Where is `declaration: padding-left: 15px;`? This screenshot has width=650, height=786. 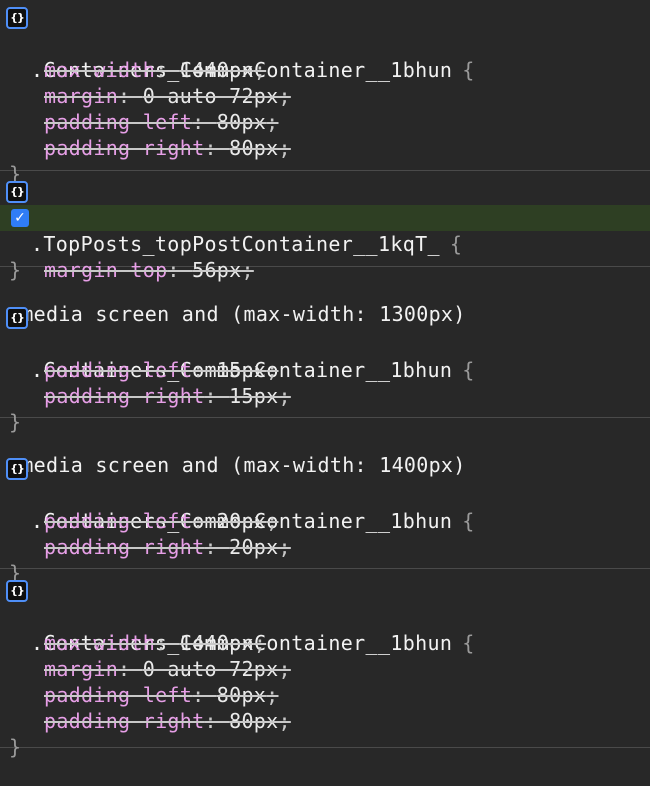
declaration: padding-left: 15px; is located at coordinates (325, 356).